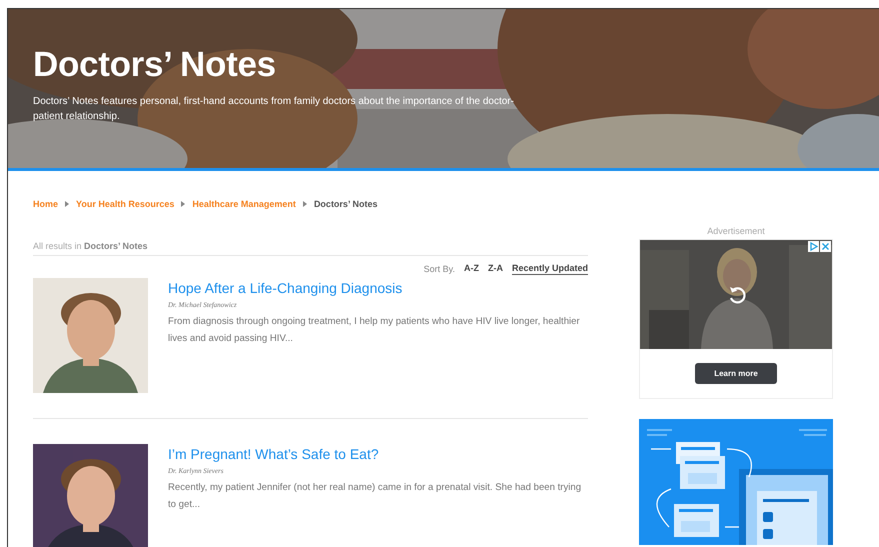 The height and width of the screenshot is (547, 879). I want to click on sort-option: Recently Updated, so click(550, 269).